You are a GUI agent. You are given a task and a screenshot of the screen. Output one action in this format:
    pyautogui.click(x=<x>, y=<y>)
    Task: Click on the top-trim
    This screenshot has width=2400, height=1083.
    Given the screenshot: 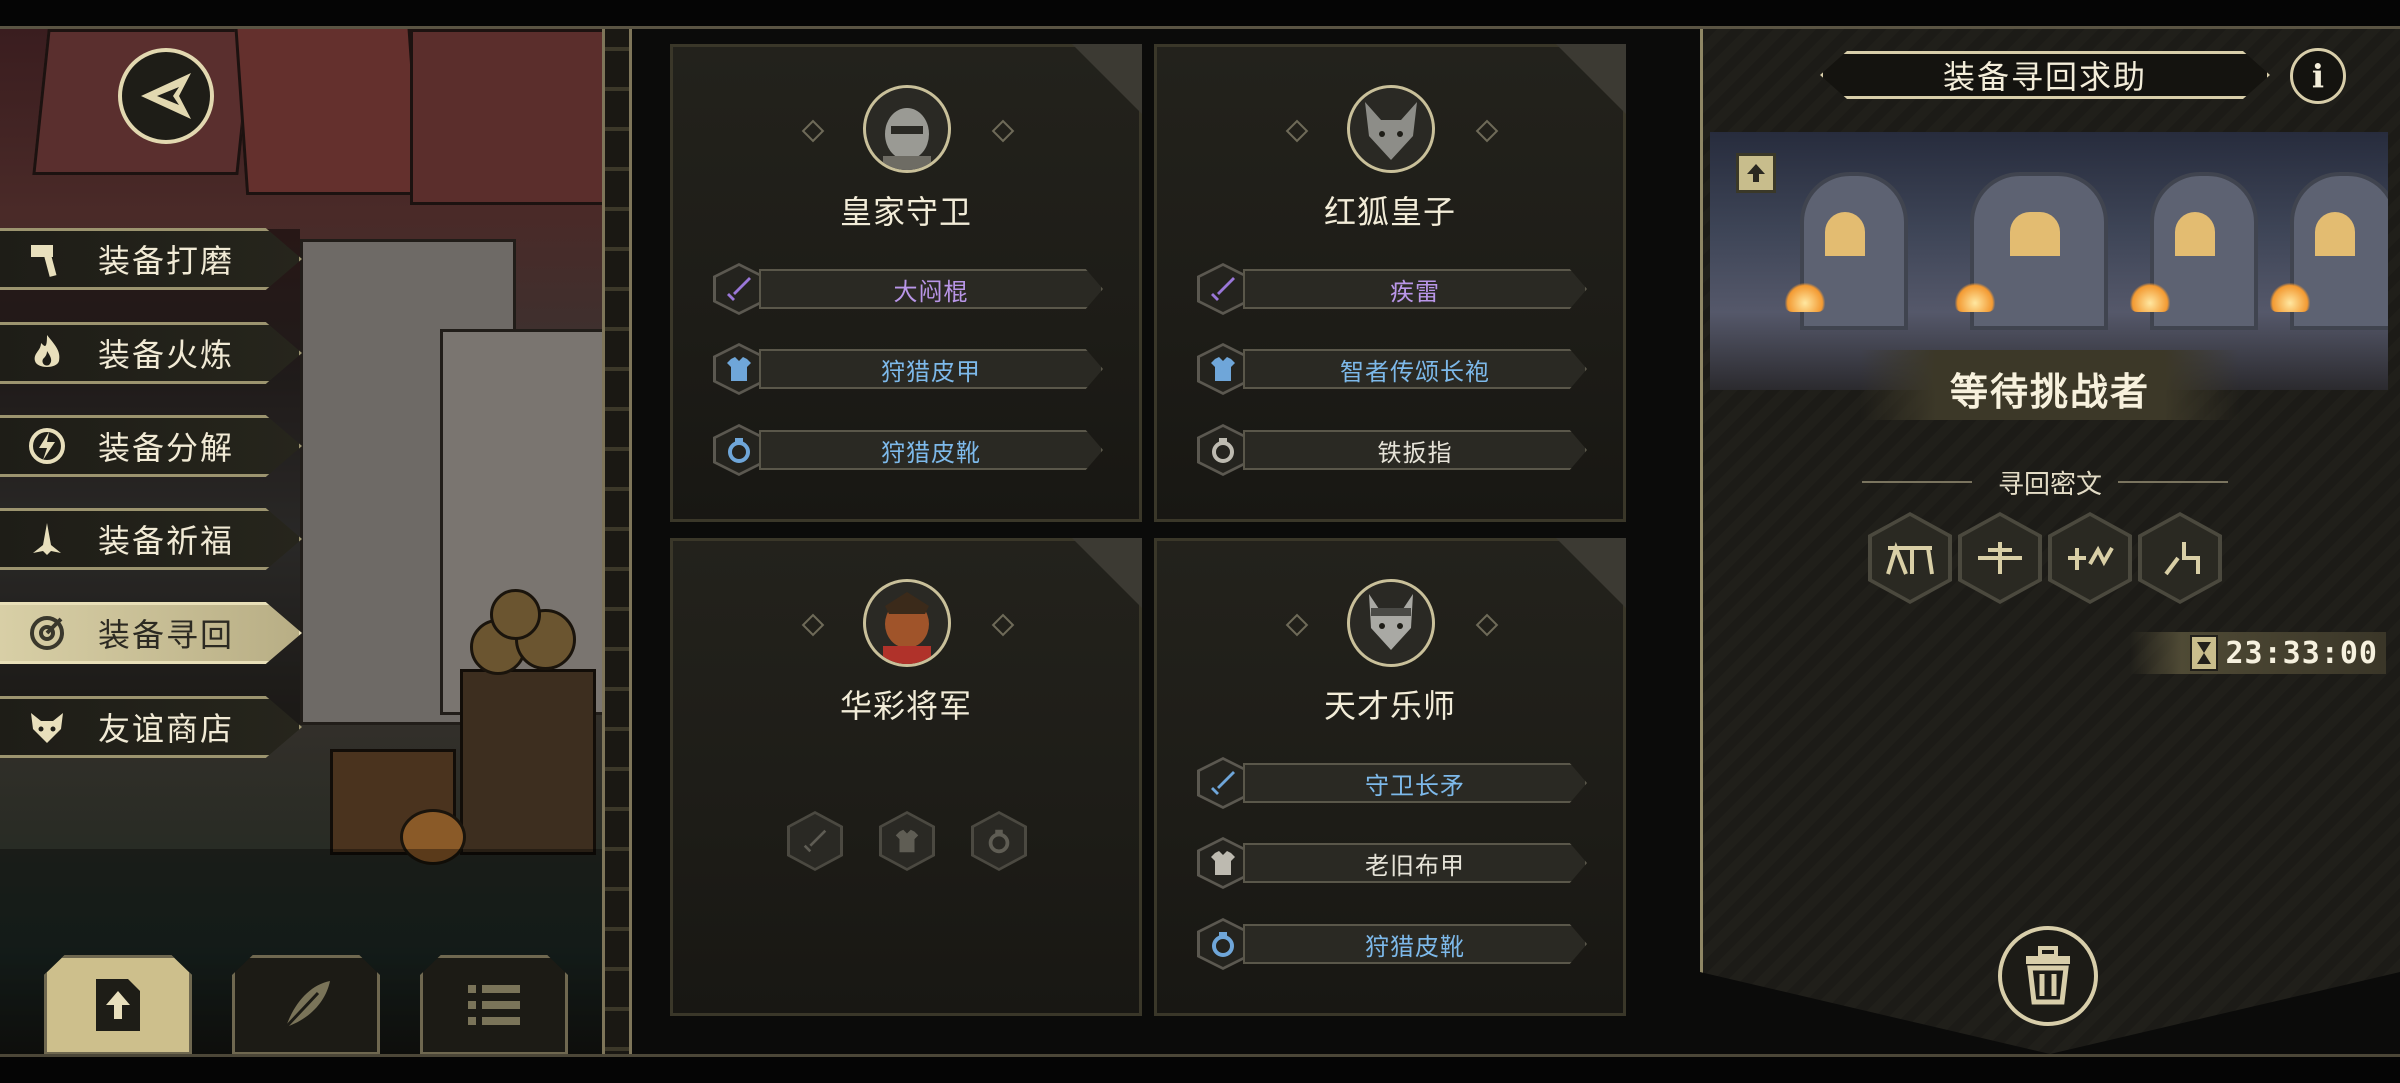 What is the action you would take?
    pyautogui.click(x=1200, y=14)
    